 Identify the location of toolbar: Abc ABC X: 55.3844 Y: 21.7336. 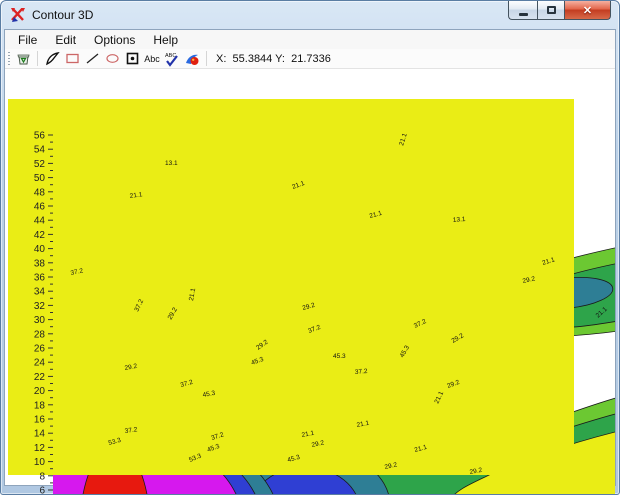
(310, 59).